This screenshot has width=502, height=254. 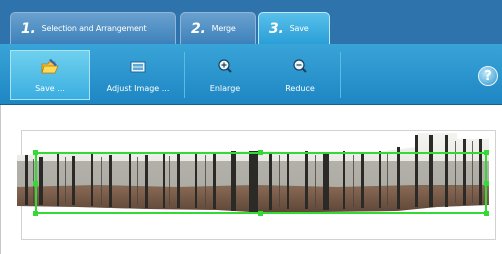 I want to click on reduce-button: Reduce, so click(x=300, y=75).